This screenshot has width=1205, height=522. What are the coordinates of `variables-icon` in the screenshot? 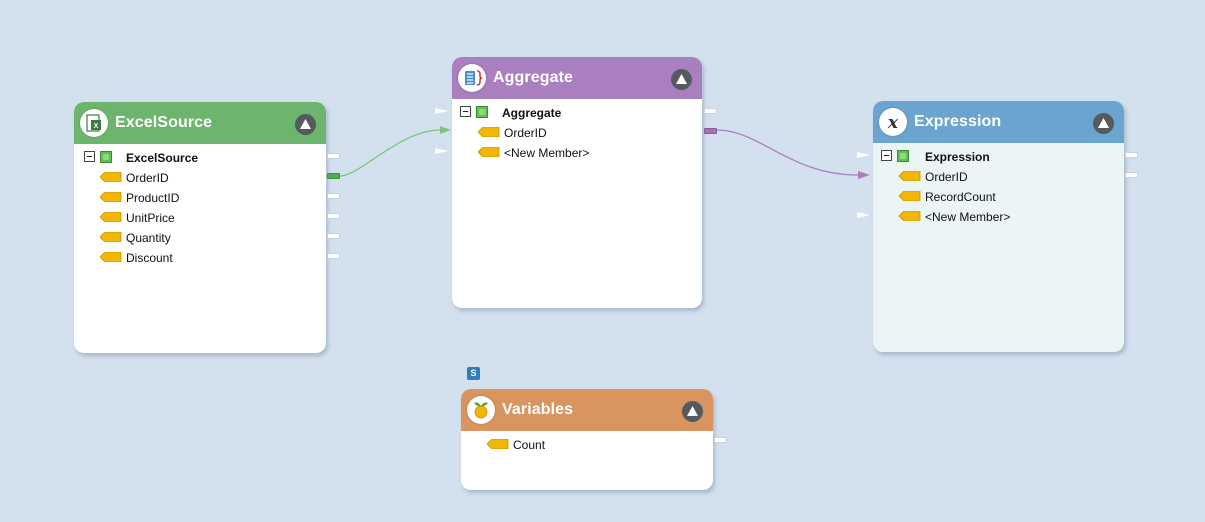 It's located at (481, 410).